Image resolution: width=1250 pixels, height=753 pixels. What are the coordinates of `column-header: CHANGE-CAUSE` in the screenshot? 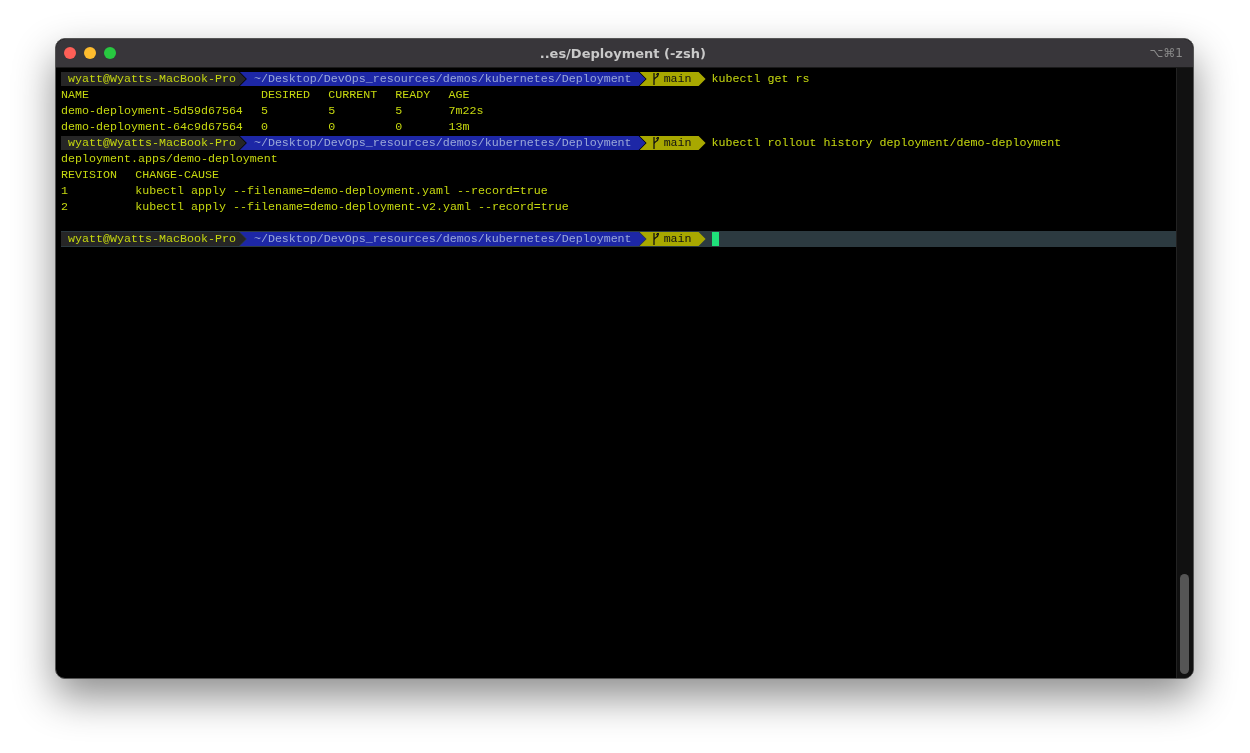 It's located at (178, 175).